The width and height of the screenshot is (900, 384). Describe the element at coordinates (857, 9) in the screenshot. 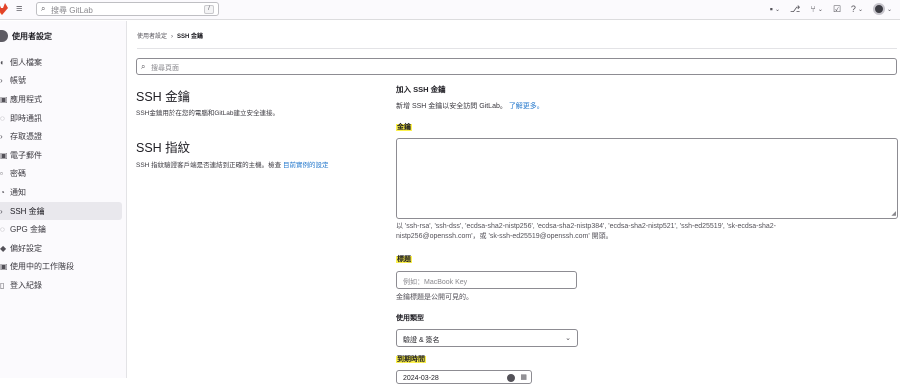

I see `help-icon: ? ⌄` at that location.